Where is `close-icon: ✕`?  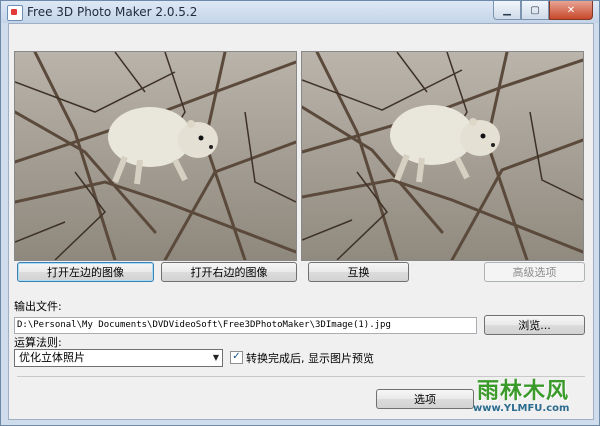
close-icon: ✕ is located at coordinates (571, 10).